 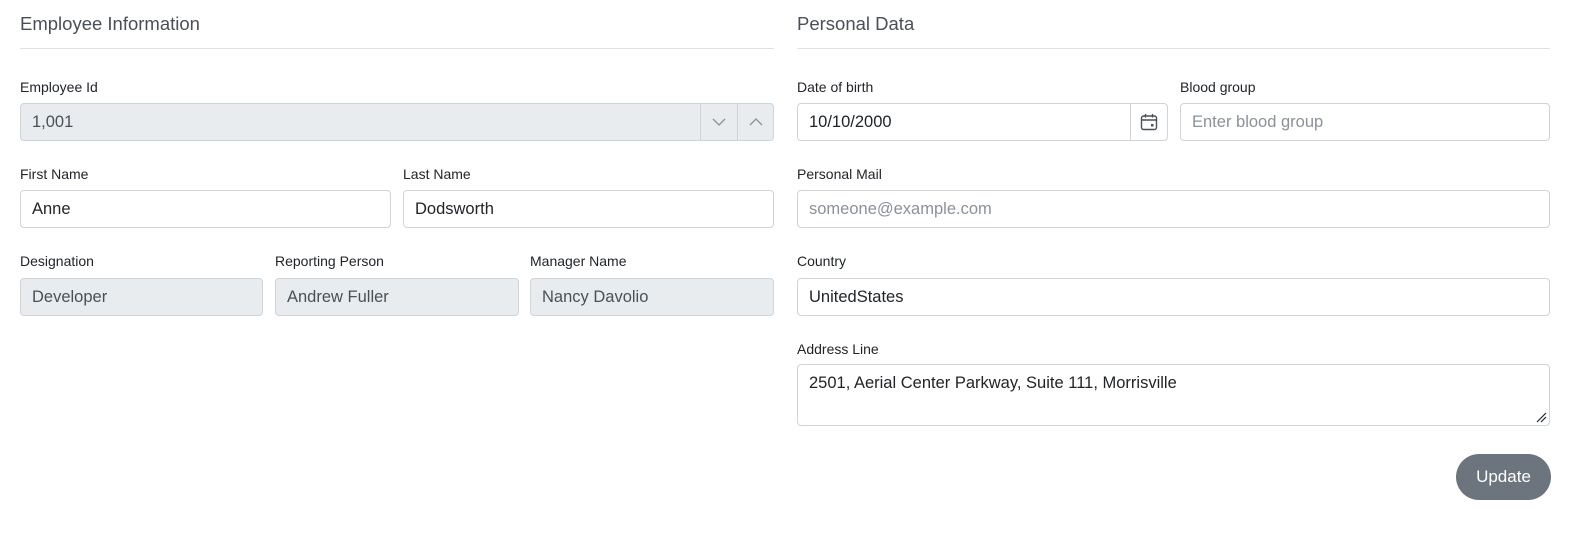 I want to click on personal-mail-input: someone@example.com, so click(x=1173, y=209).